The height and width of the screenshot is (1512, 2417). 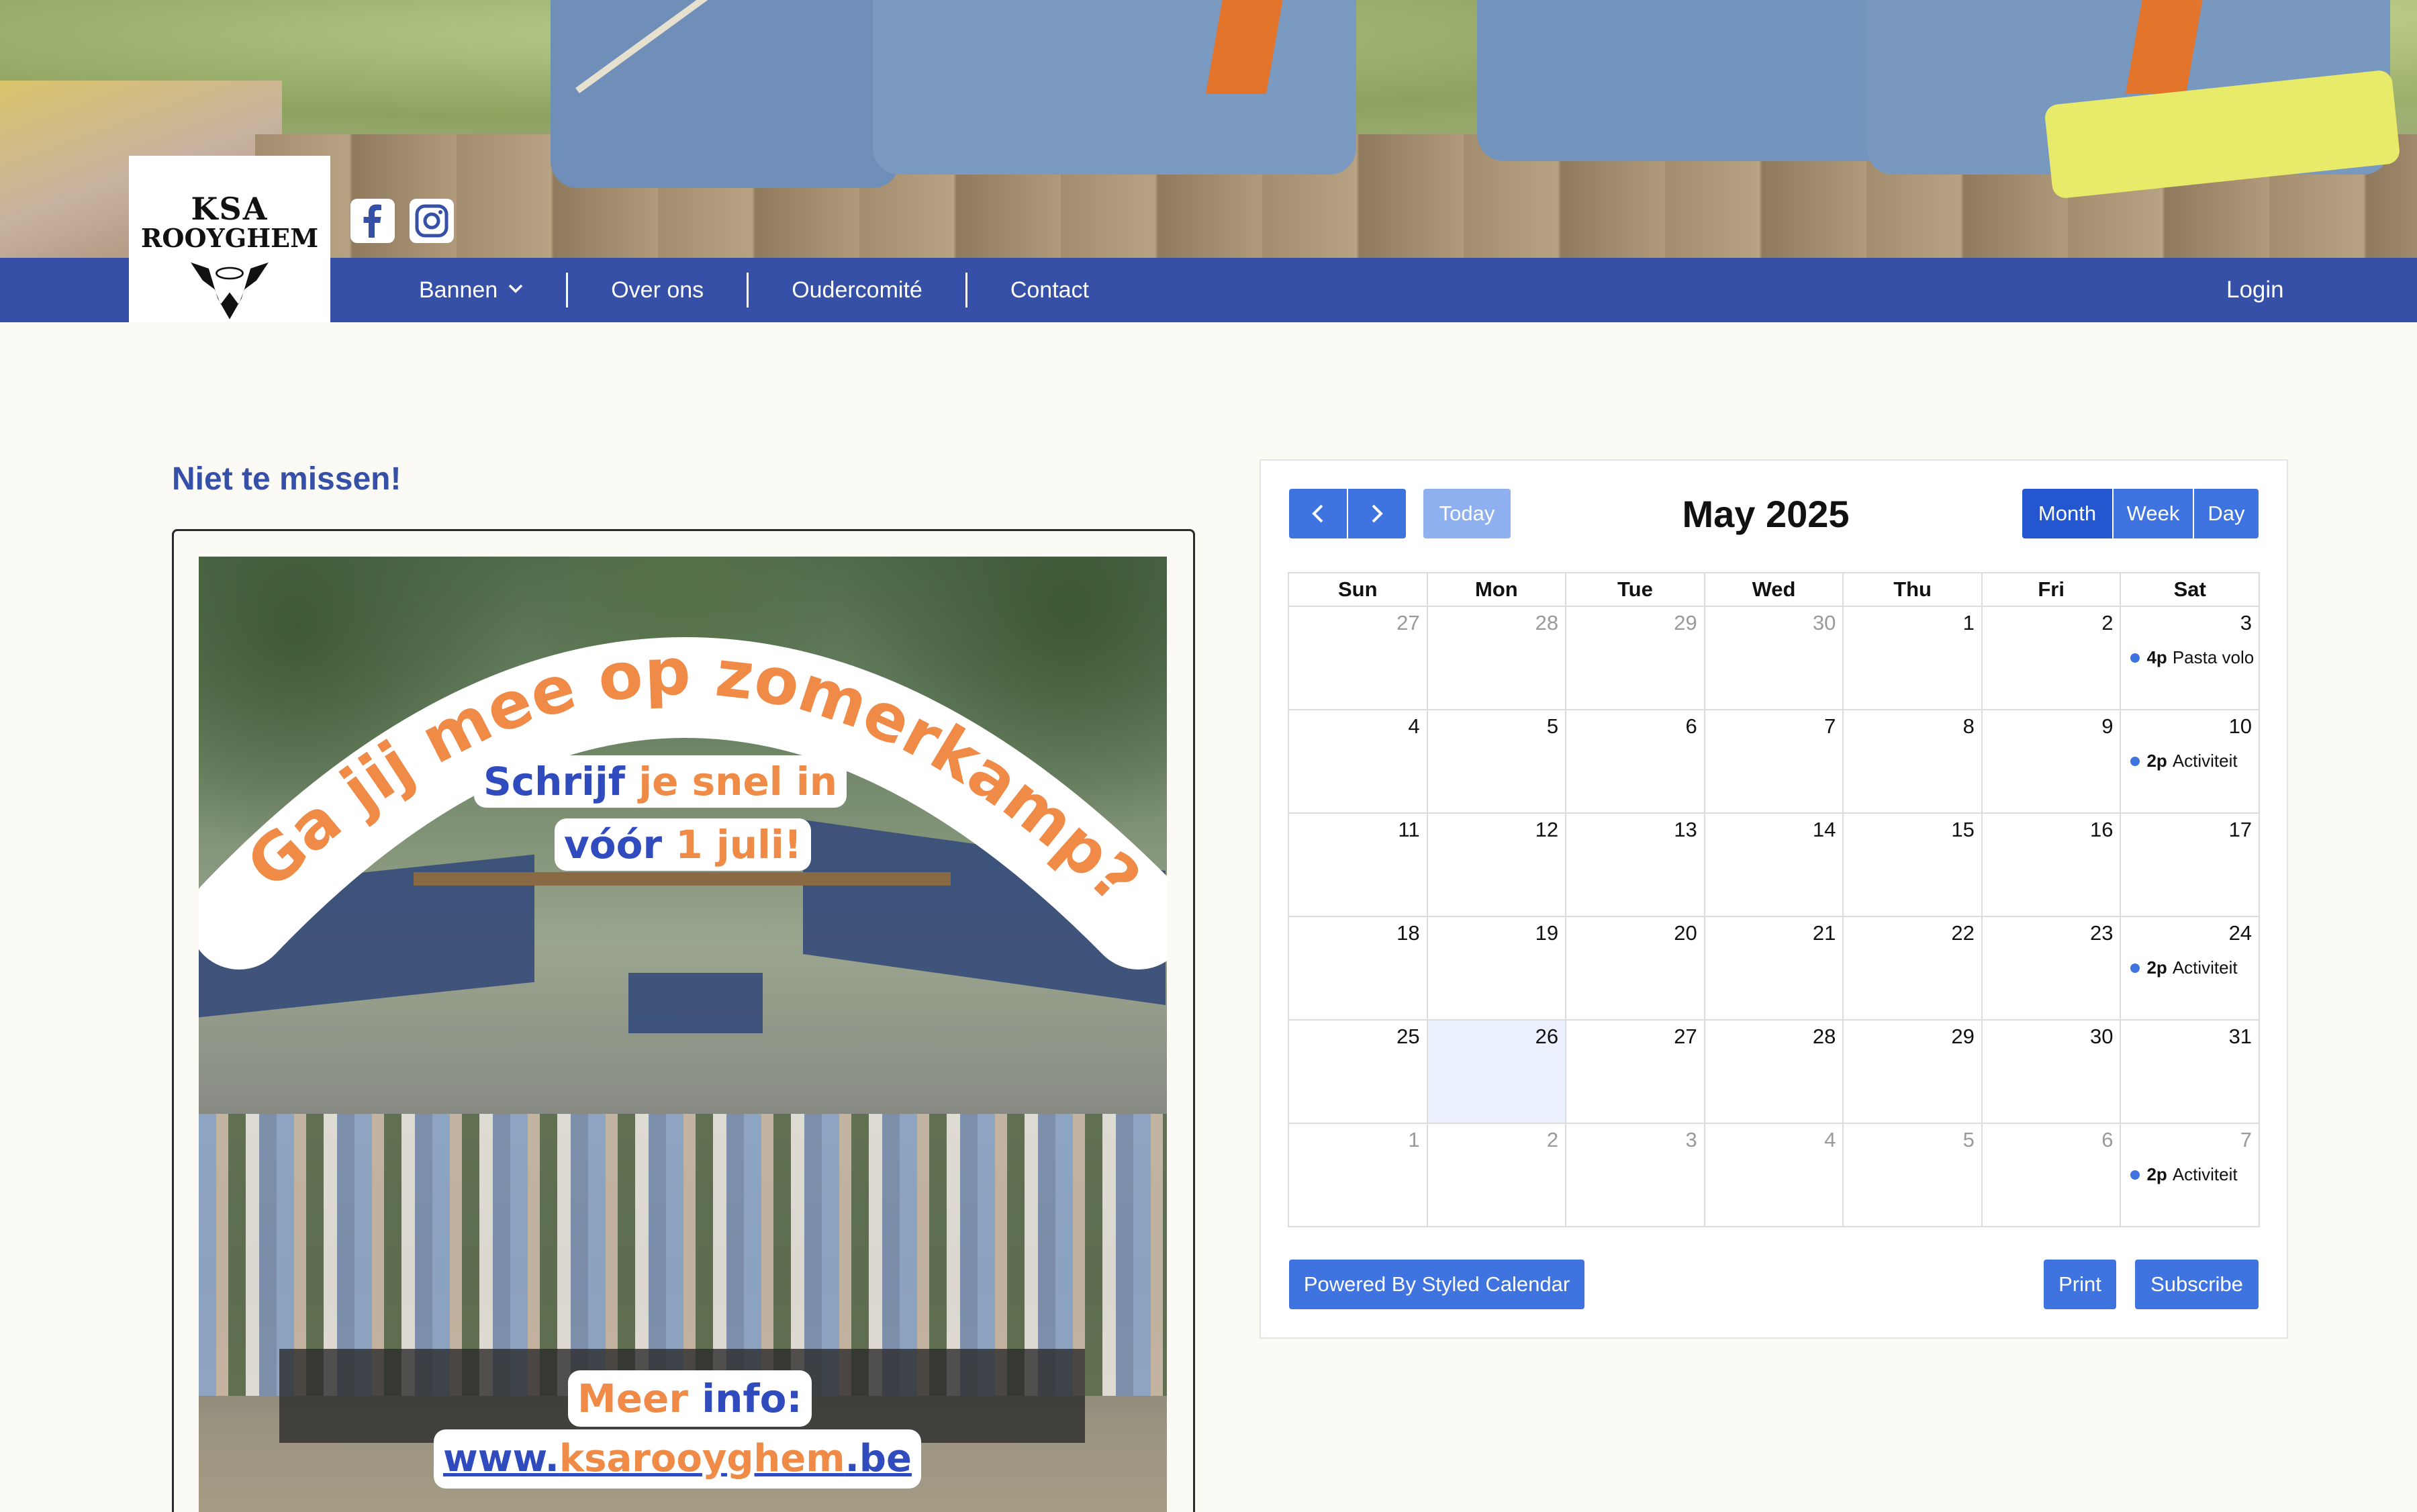 I want to click on nav-item-over-ons: Over ons, so click(x=658, y=290).